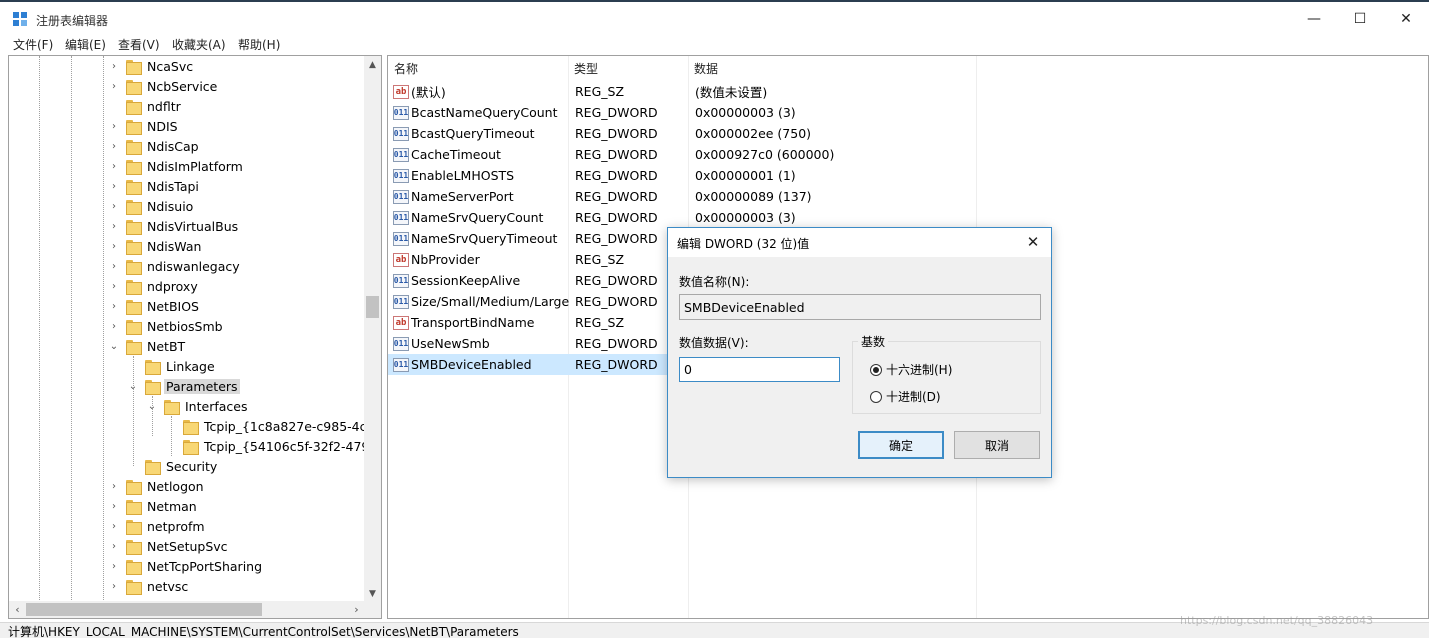 This screenshot has height=638, width=1429. Describe the element at coordinates (198, 406) in the screenshot. I see `tree-item: ⌄ Interfaces` at that location.